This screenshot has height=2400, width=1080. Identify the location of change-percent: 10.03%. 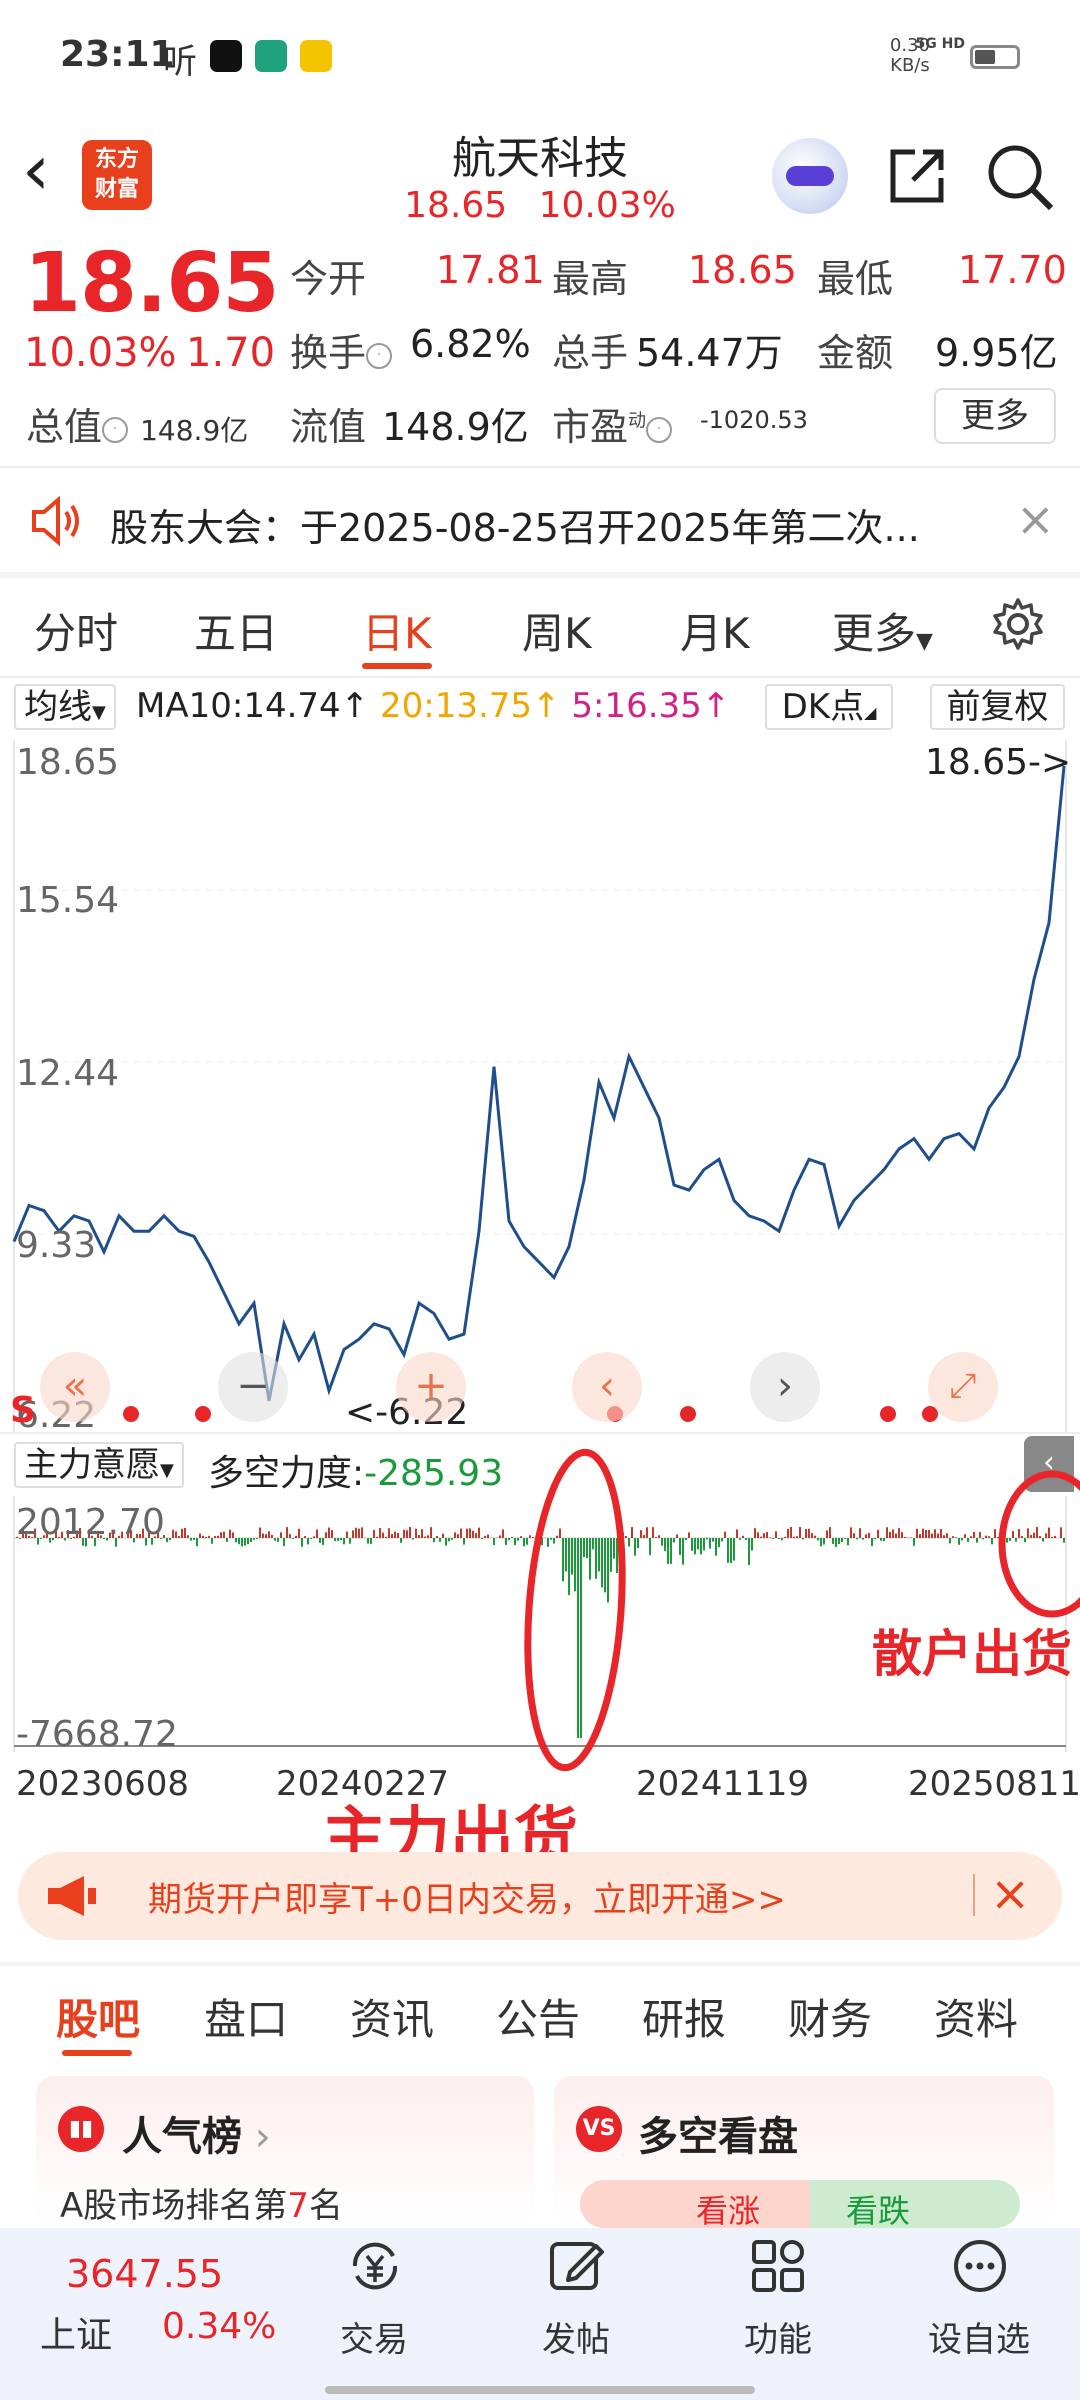
(100, 353).